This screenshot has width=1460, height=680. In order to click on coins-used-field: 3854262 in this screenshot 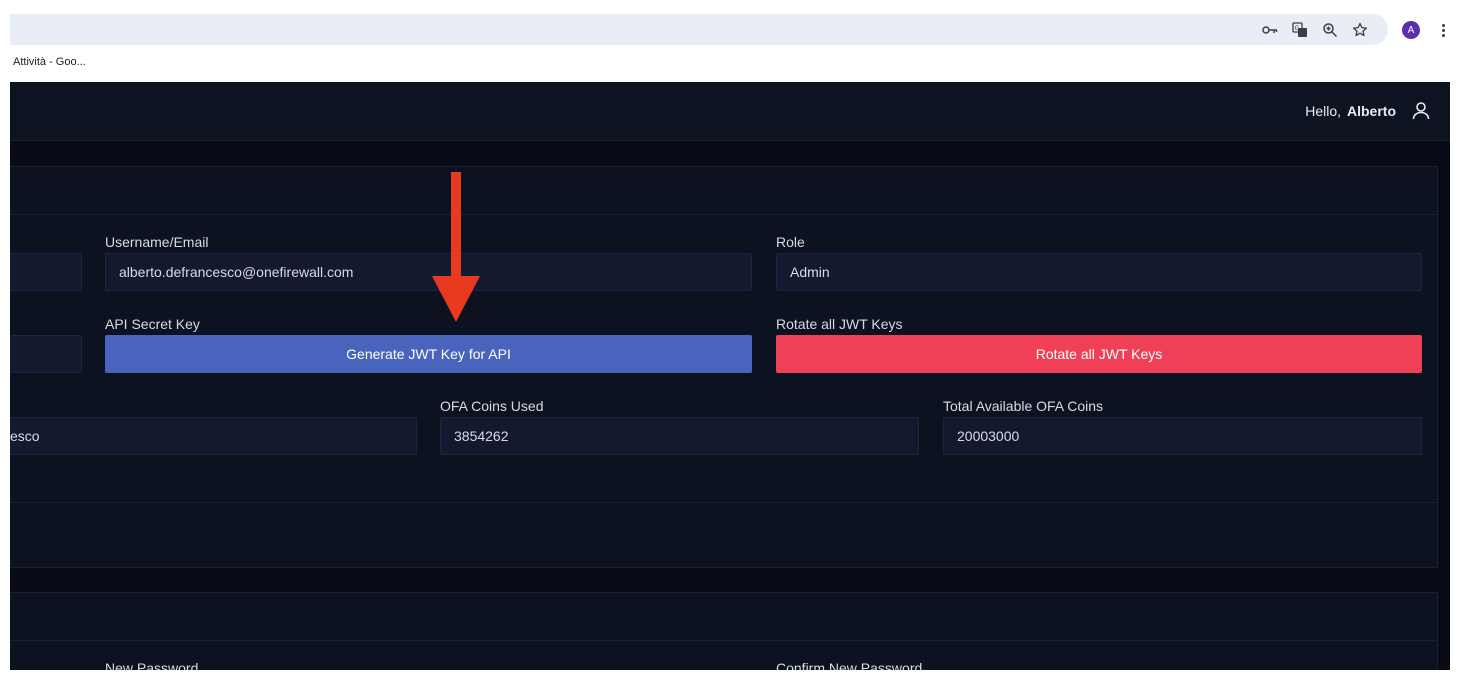, I will do `click(679, 436)`.